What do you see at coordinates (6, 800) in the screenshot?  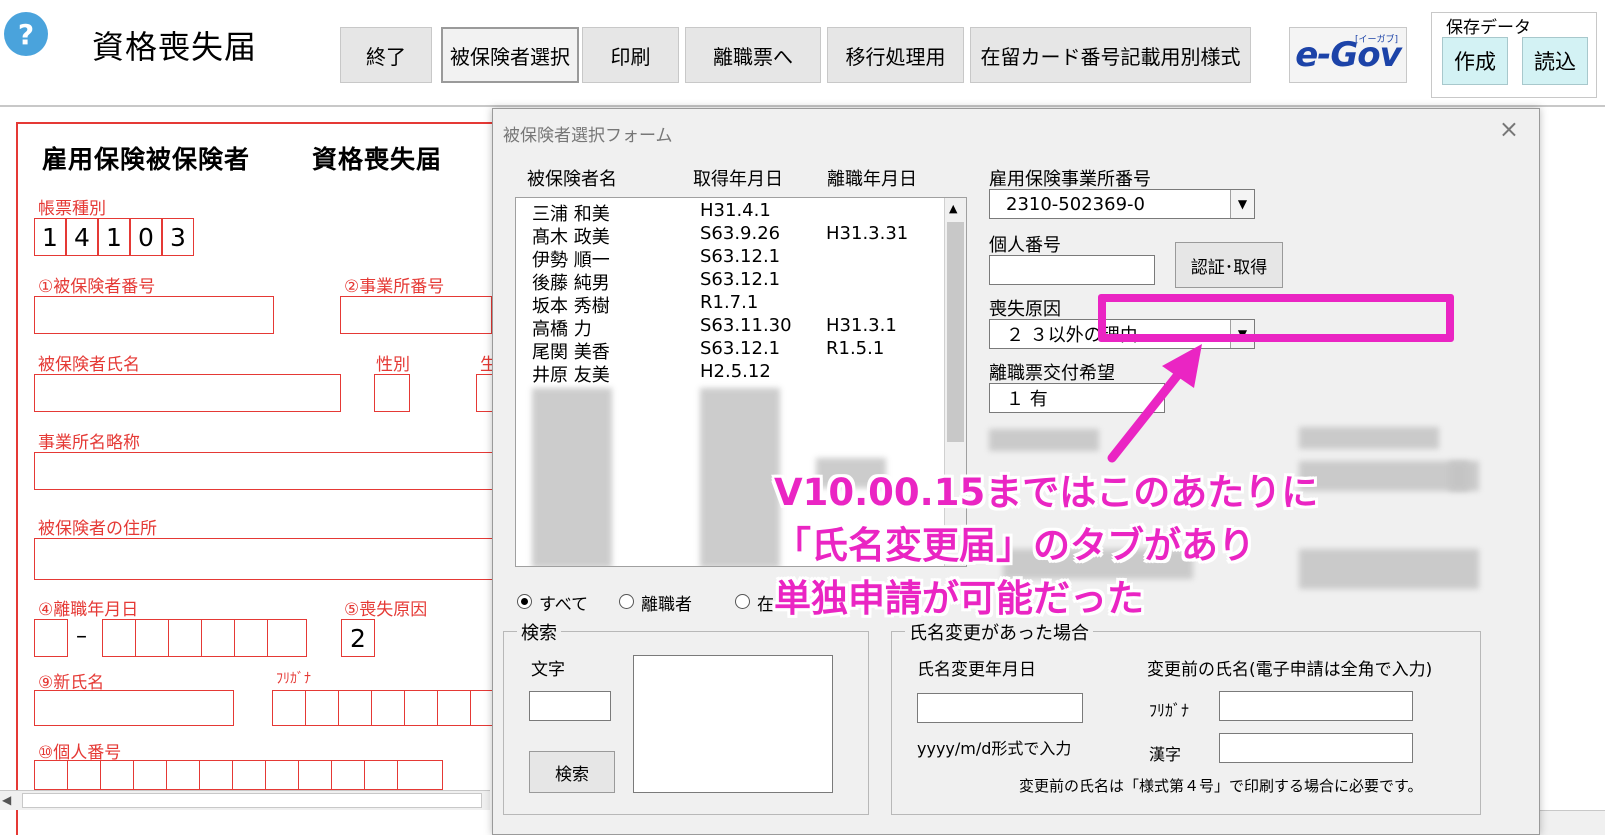 I see `scroll-left-arrow-icon: ◀` at bounding box center [6, 800].